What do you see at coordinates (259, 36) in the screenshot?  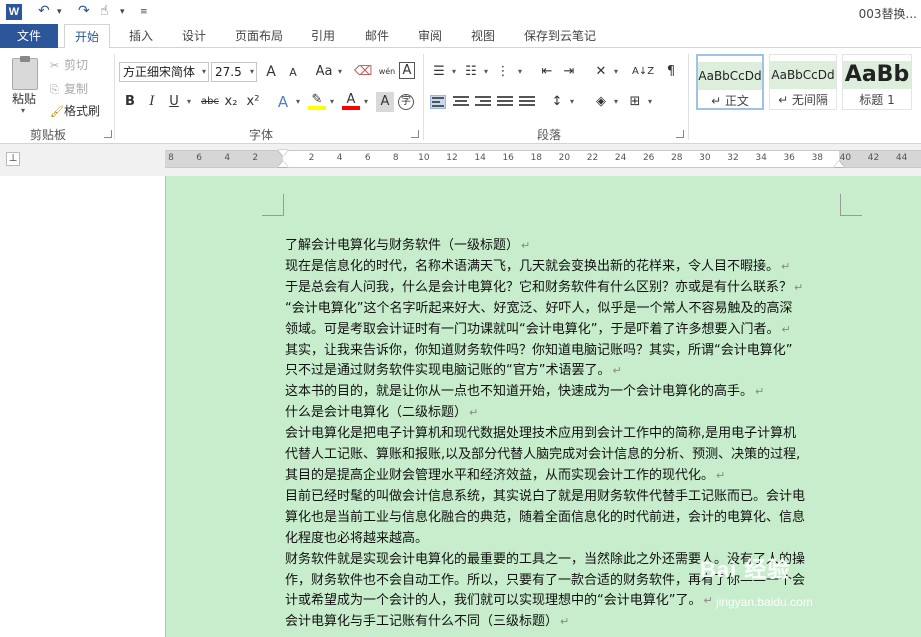 I see `tab-page-layout: 页面布局` at bounding box center [259, 36].